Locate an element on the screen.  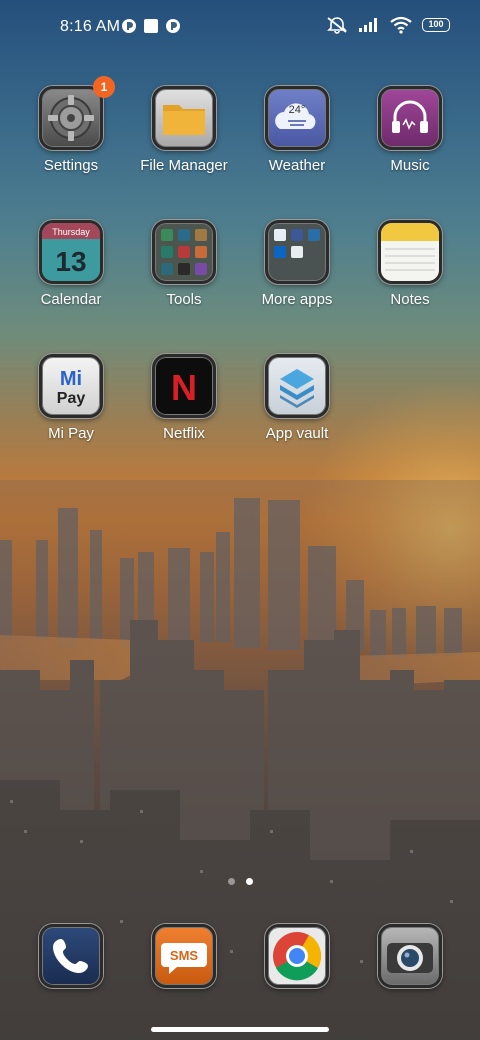
chrome-icon is located at coordinates (297, 956).